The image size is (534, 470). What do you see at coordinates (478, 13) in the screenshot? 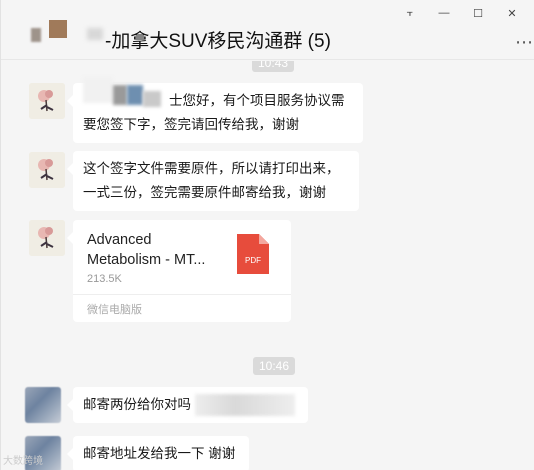
I see `maximize-icon: ☐` at bounding box center [478, 13].